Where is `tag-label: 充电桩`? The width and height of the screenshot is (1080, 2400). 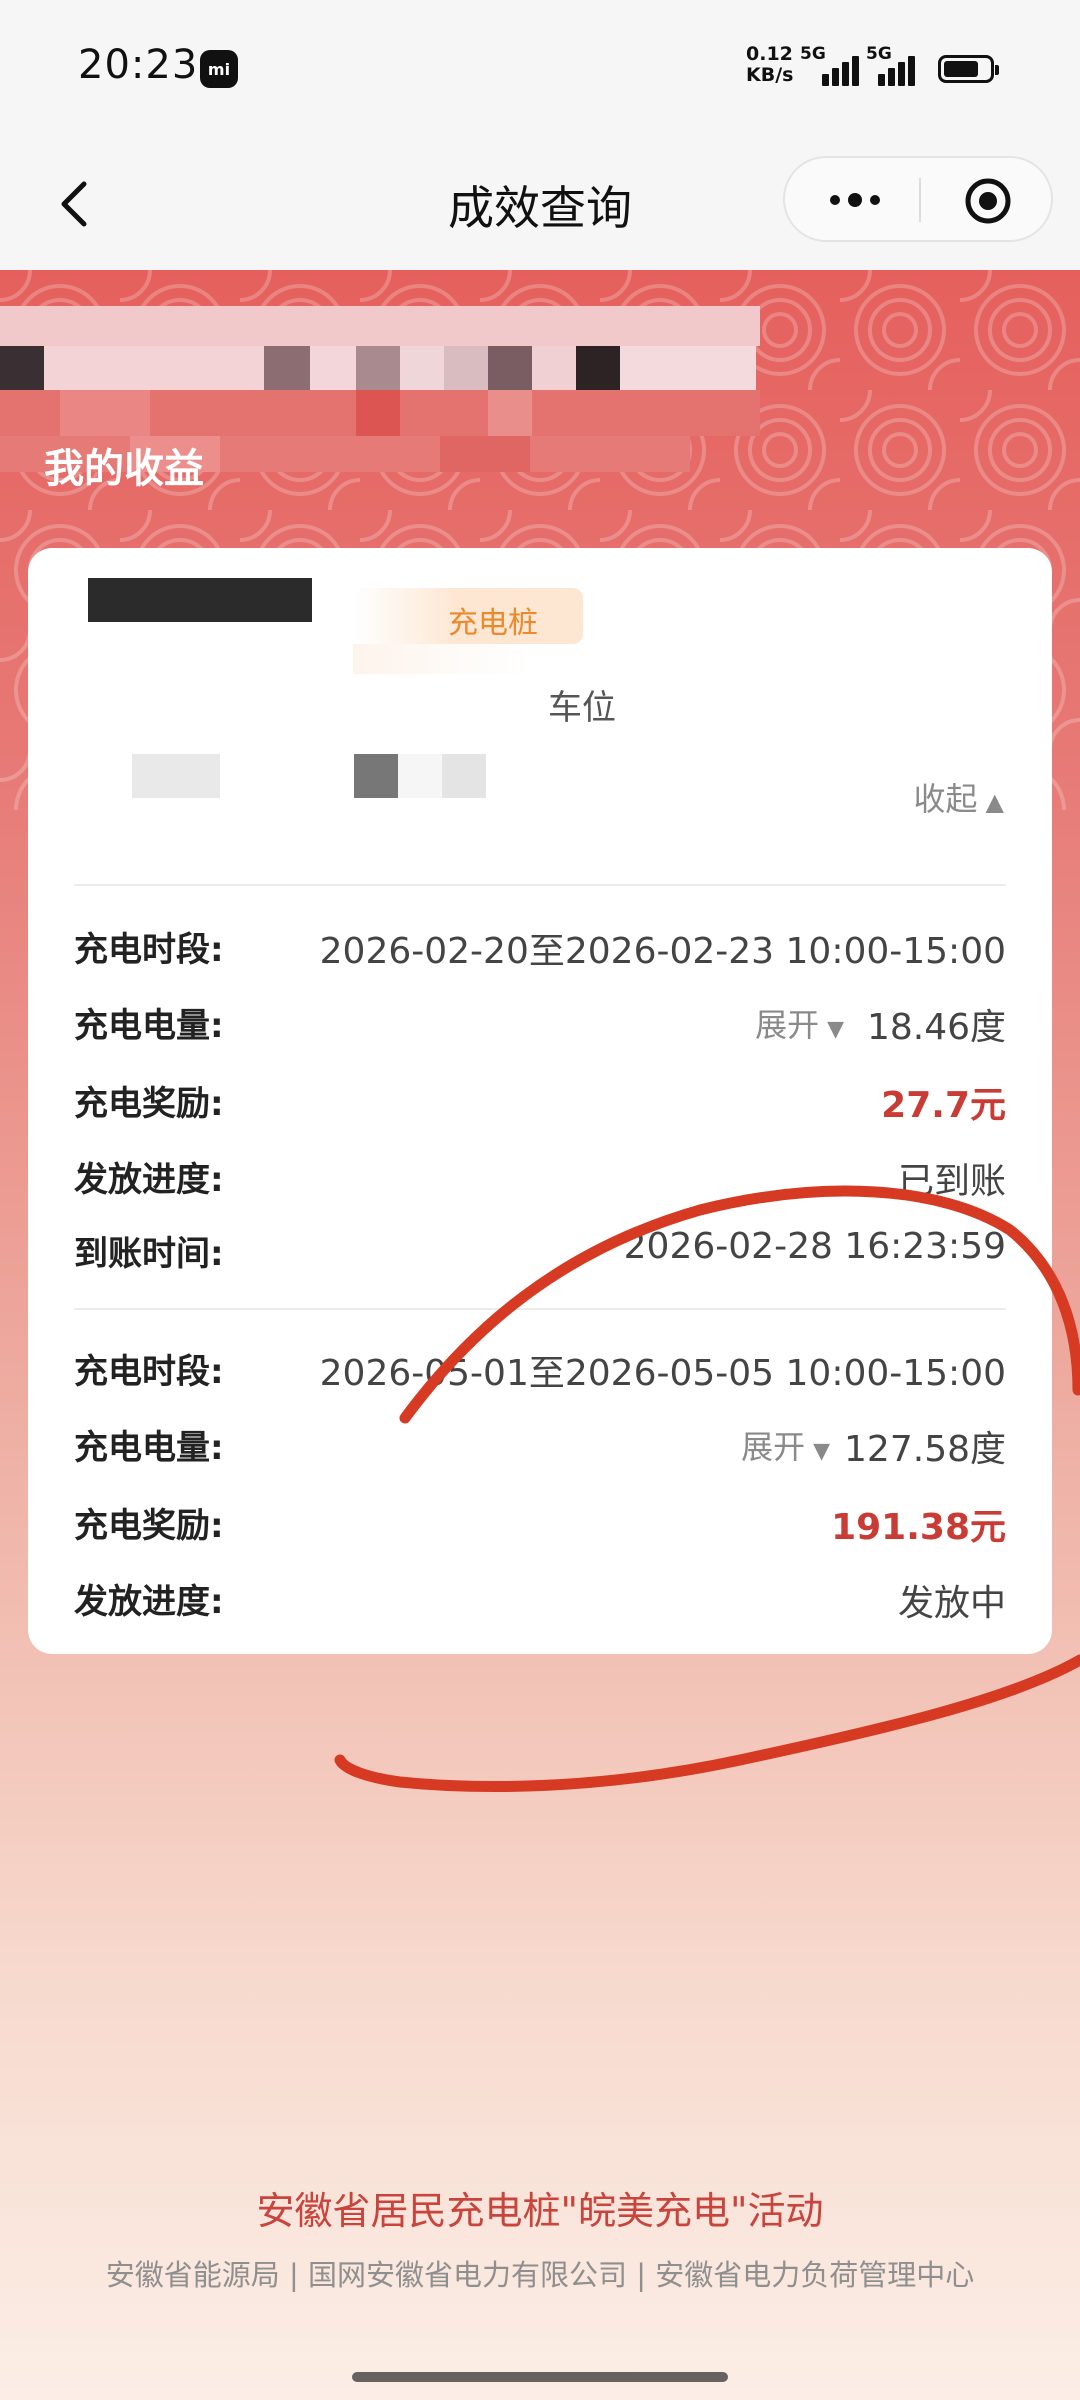
tag-label: 充电桩 is located at coordinates (493, 623).